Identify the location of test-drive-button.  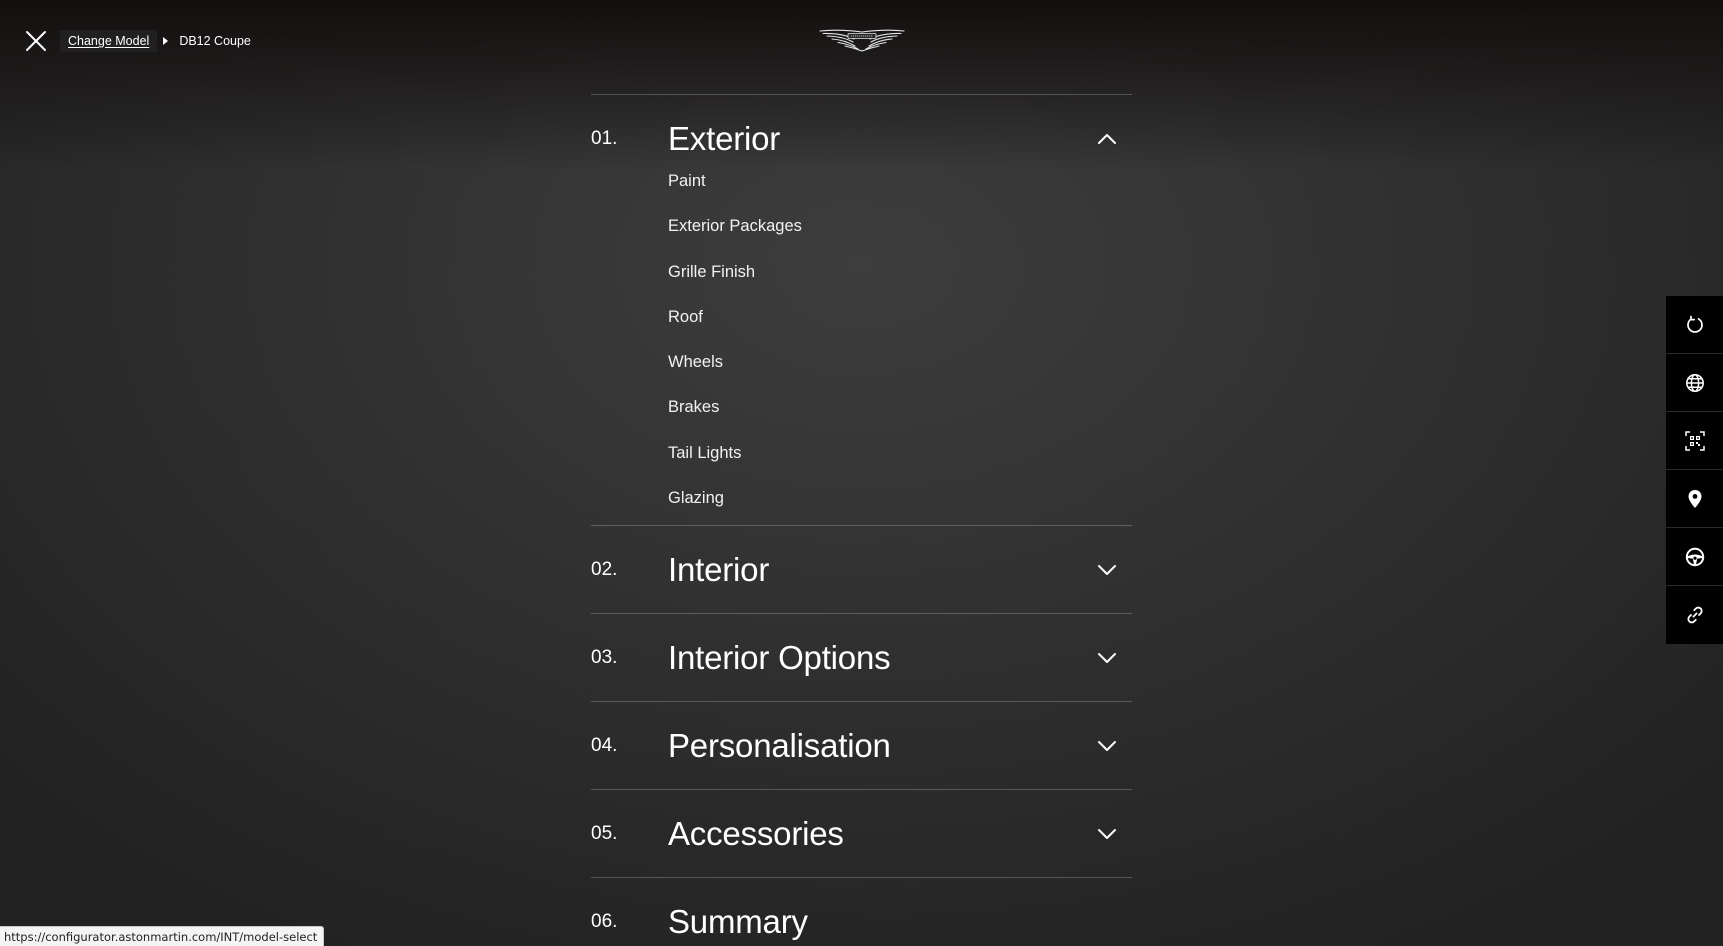
(1694, 557).